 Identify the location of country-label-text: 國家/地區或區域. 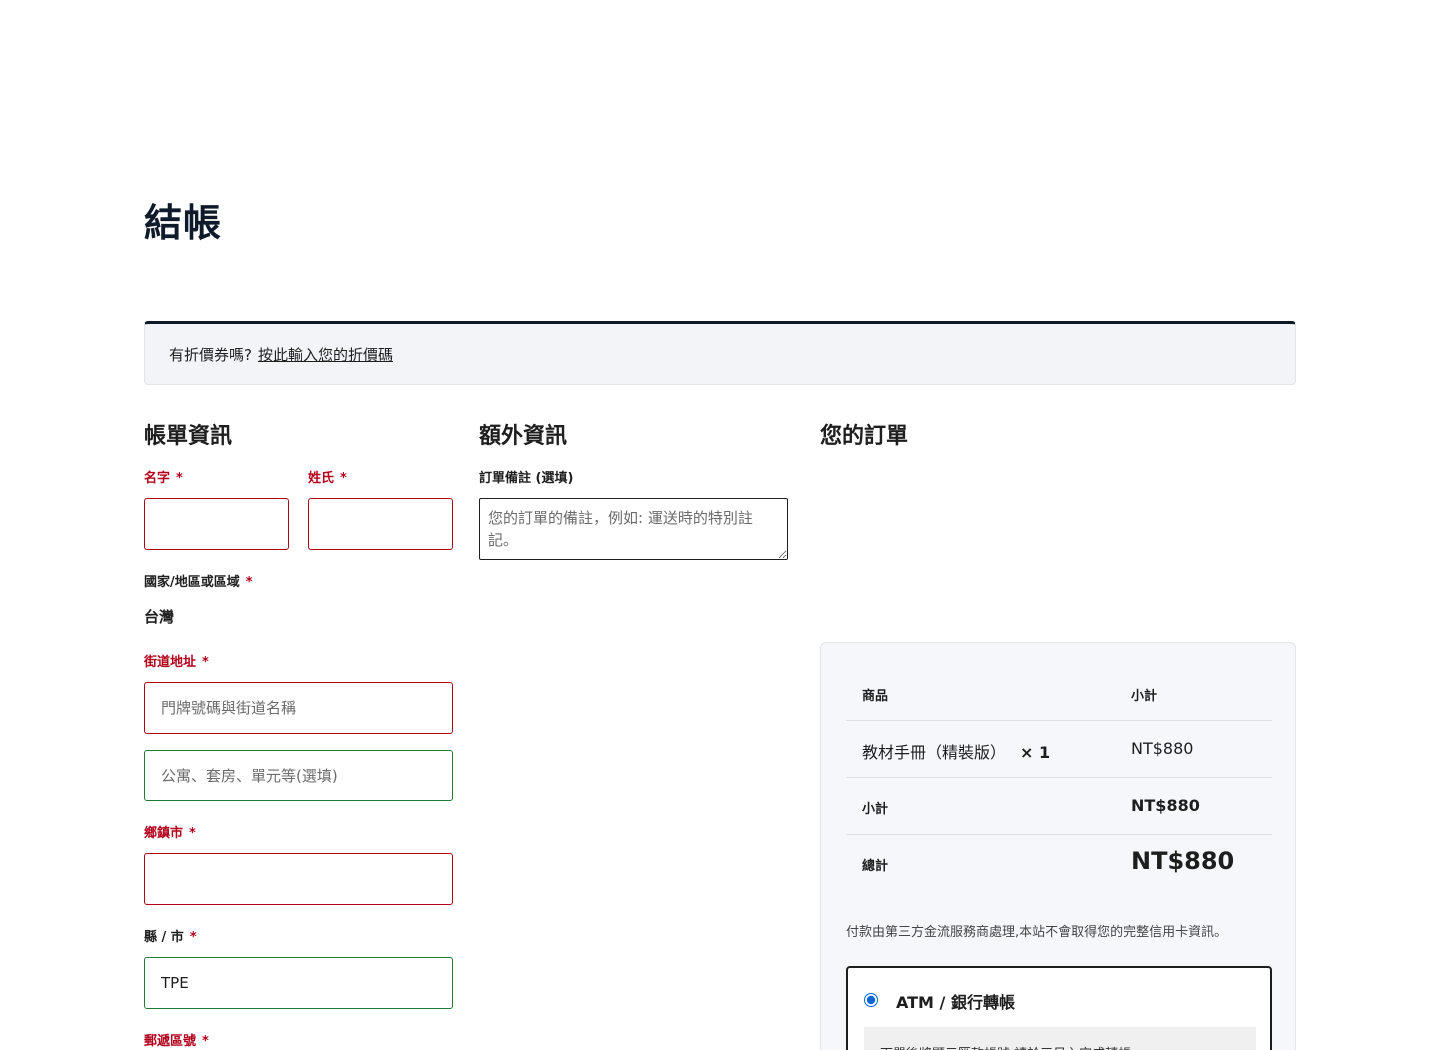
(192, 582).